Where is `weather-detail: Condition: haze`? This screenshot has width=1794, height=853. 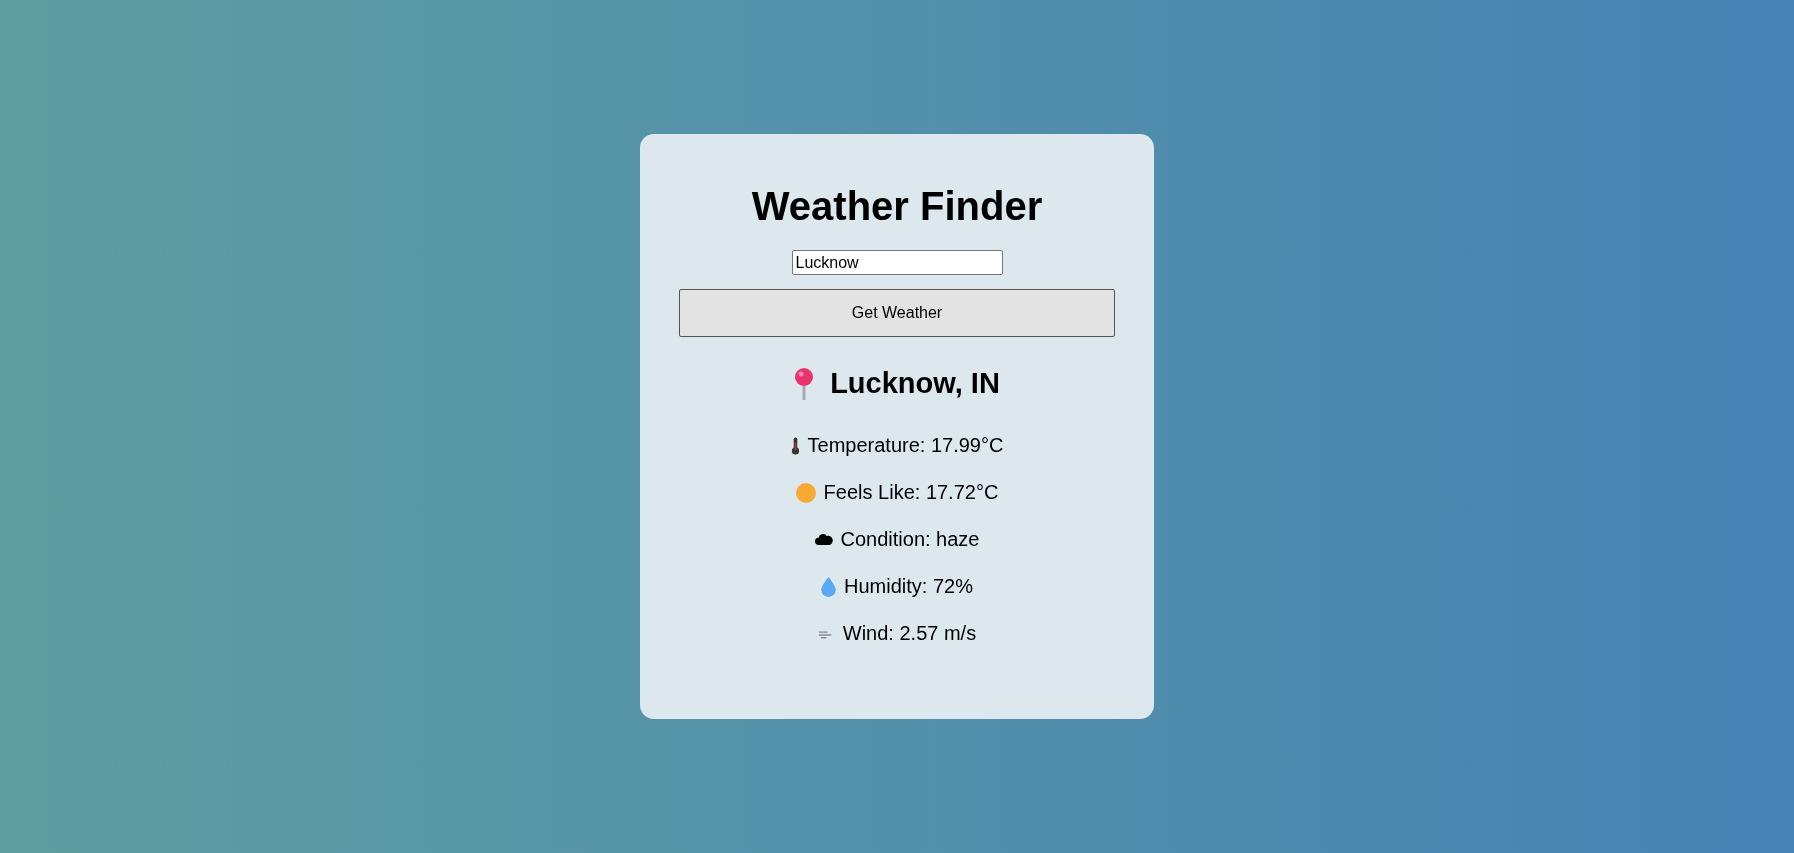 weather-detail: Condition: haze is located at coordinates (910, 539).